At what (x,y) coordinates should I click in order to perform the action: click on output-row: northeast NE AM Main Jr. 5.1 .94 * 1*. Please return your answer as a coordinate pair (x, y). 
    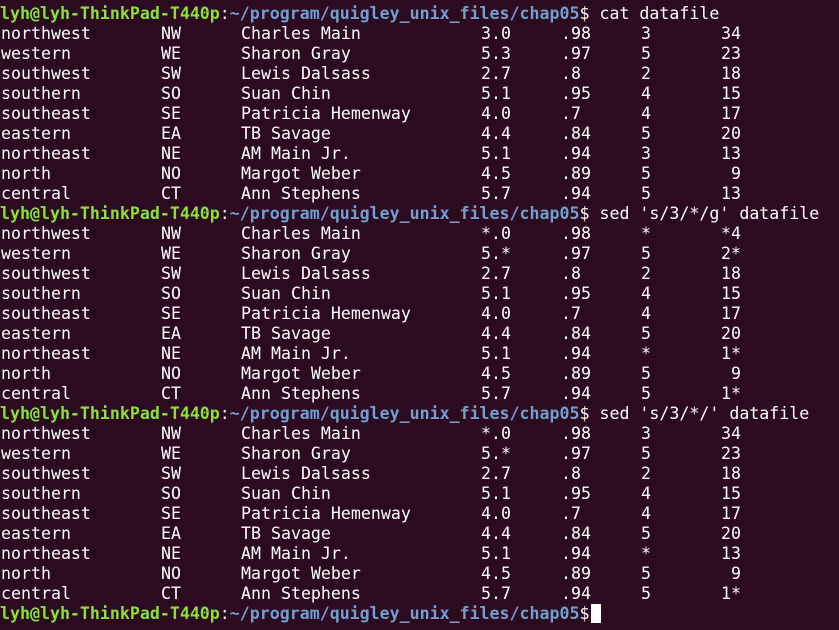
    Looking at the image, I should click on (419, 354).